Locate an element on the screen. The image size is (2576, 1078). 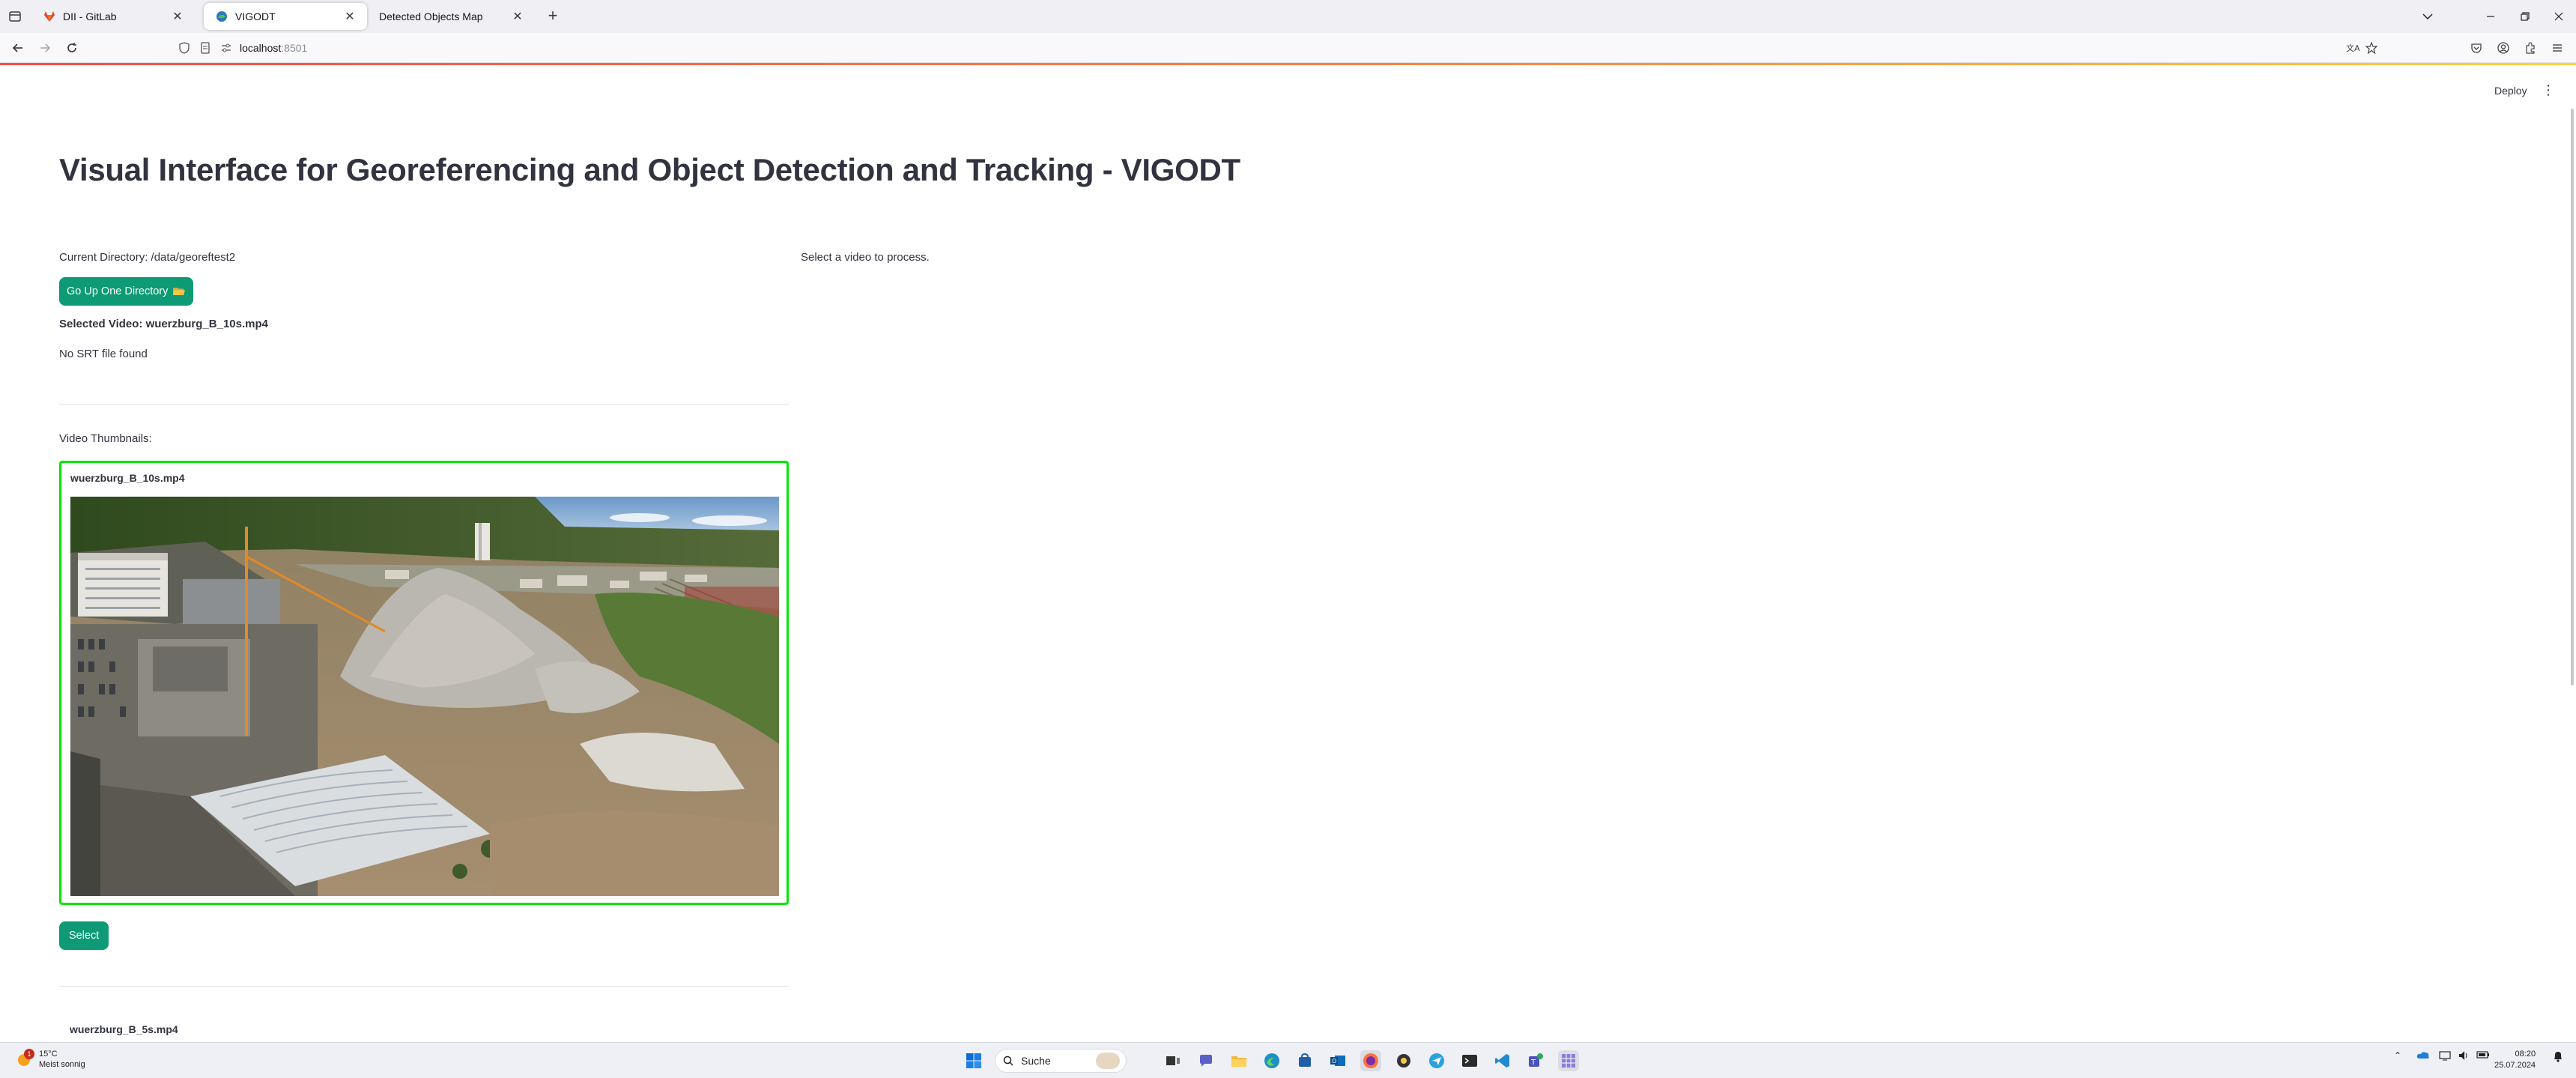
tab-gitlab: DII - GitLab ✕ is located at coordinates (113, 16).